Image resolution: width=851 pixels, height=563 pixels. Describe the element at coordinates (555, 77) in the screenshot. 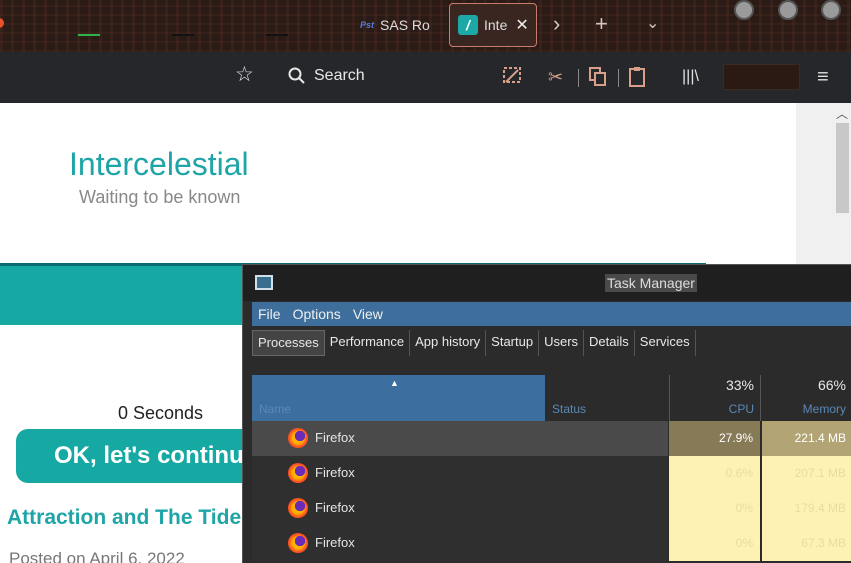

I see `cut-icon: ✂` at that location.